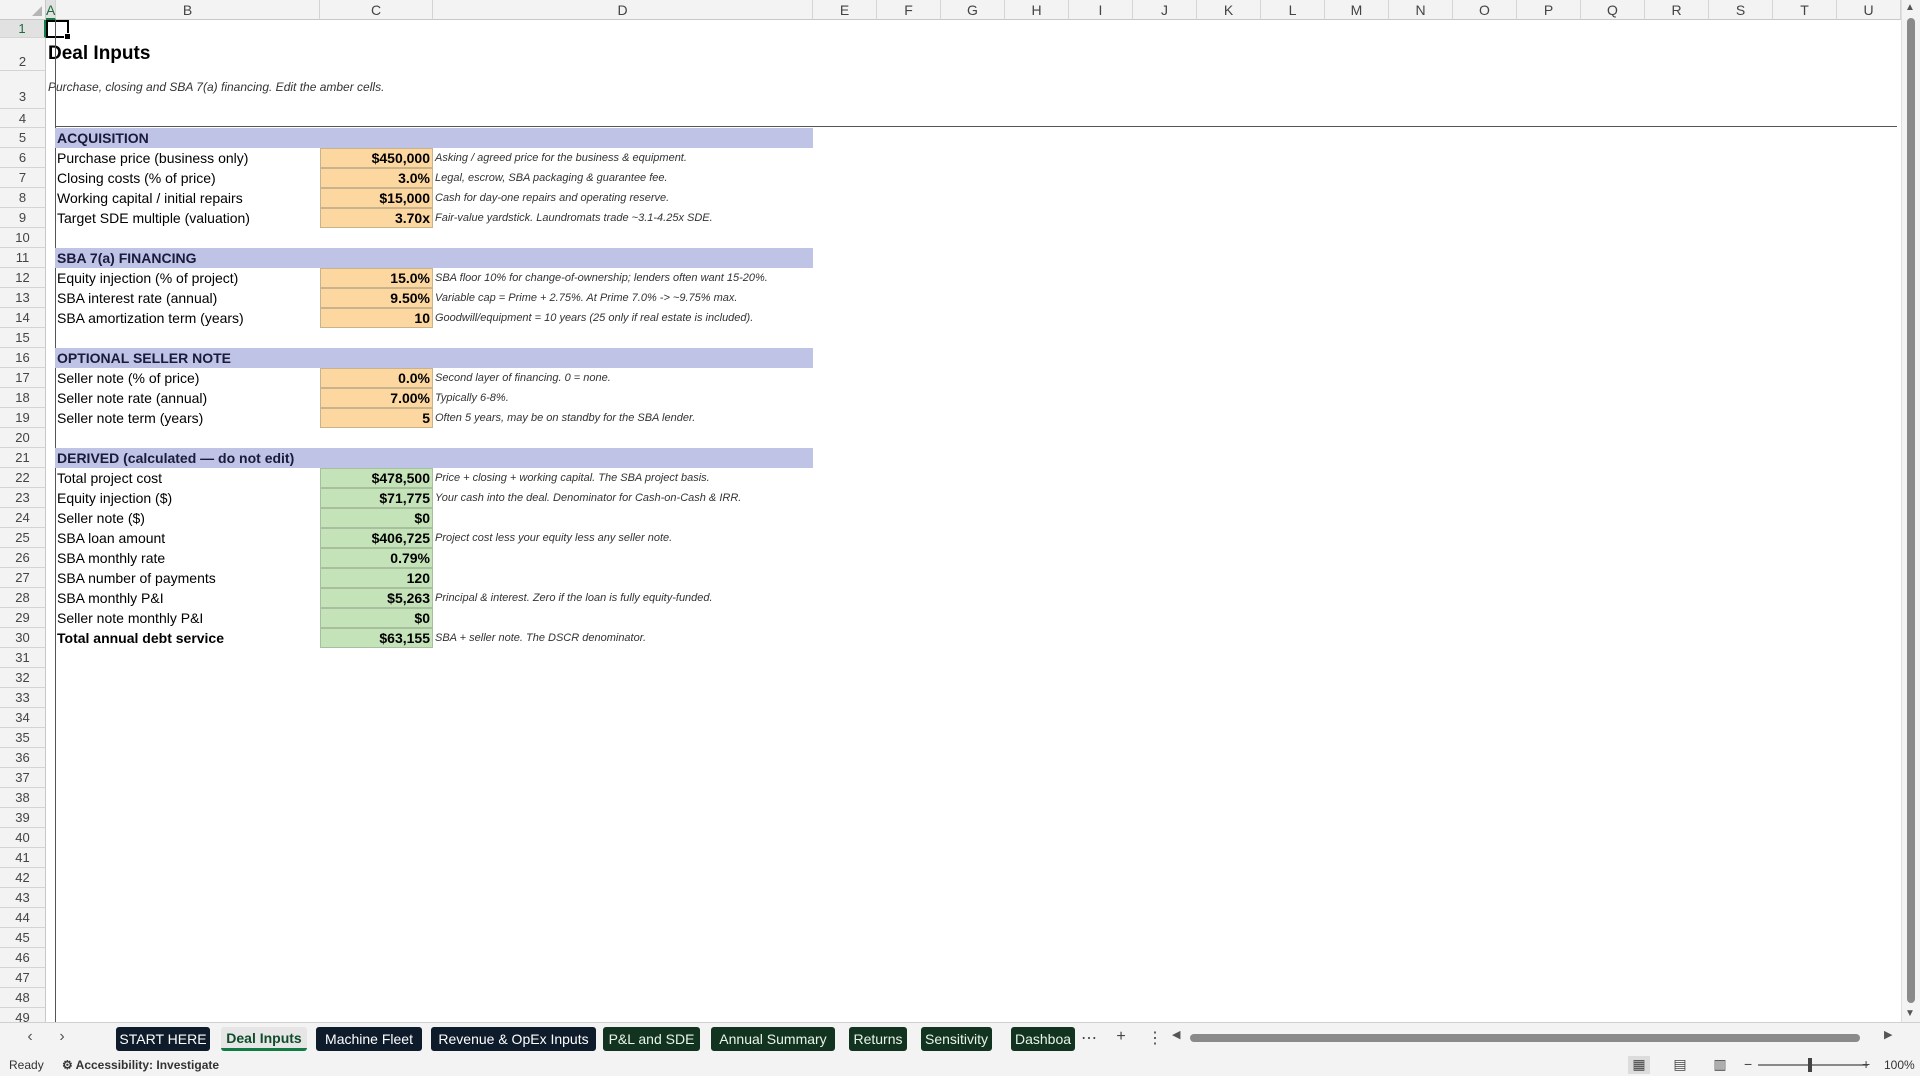 The image size is (1920, 1076). Describe the element at coordinates (23, 418) in the screenshot. I see `row-header-19: 19` at that location.